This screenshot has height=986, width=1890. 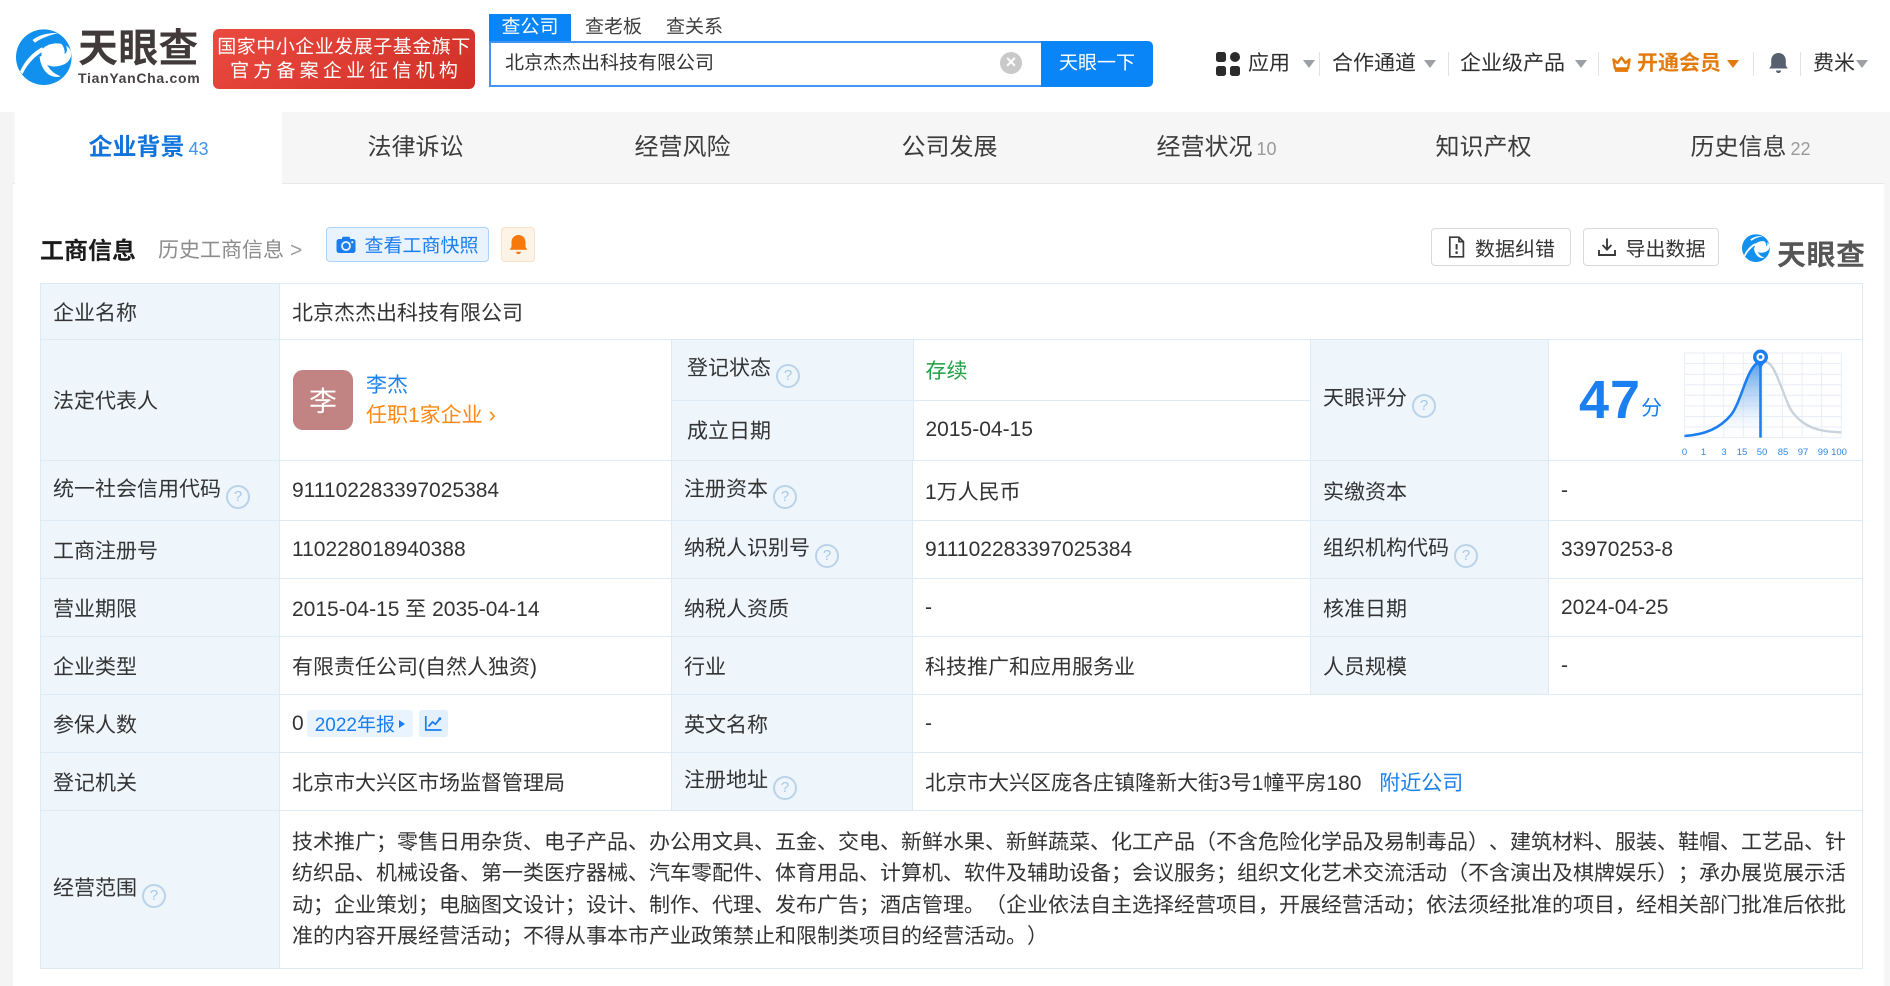 I want to click on svg-text: 85, so click(x=1783, y=452).